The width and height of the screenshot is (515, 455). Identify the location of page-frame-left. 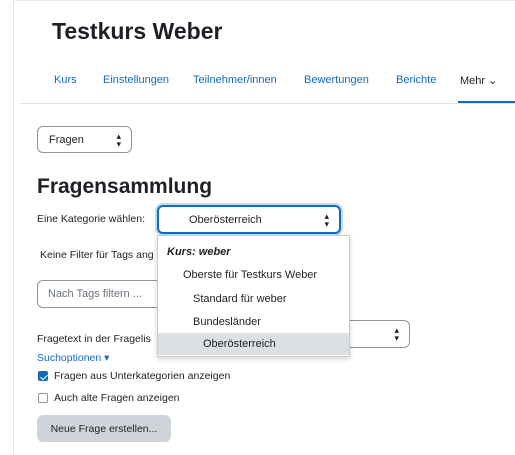
(13, 227).